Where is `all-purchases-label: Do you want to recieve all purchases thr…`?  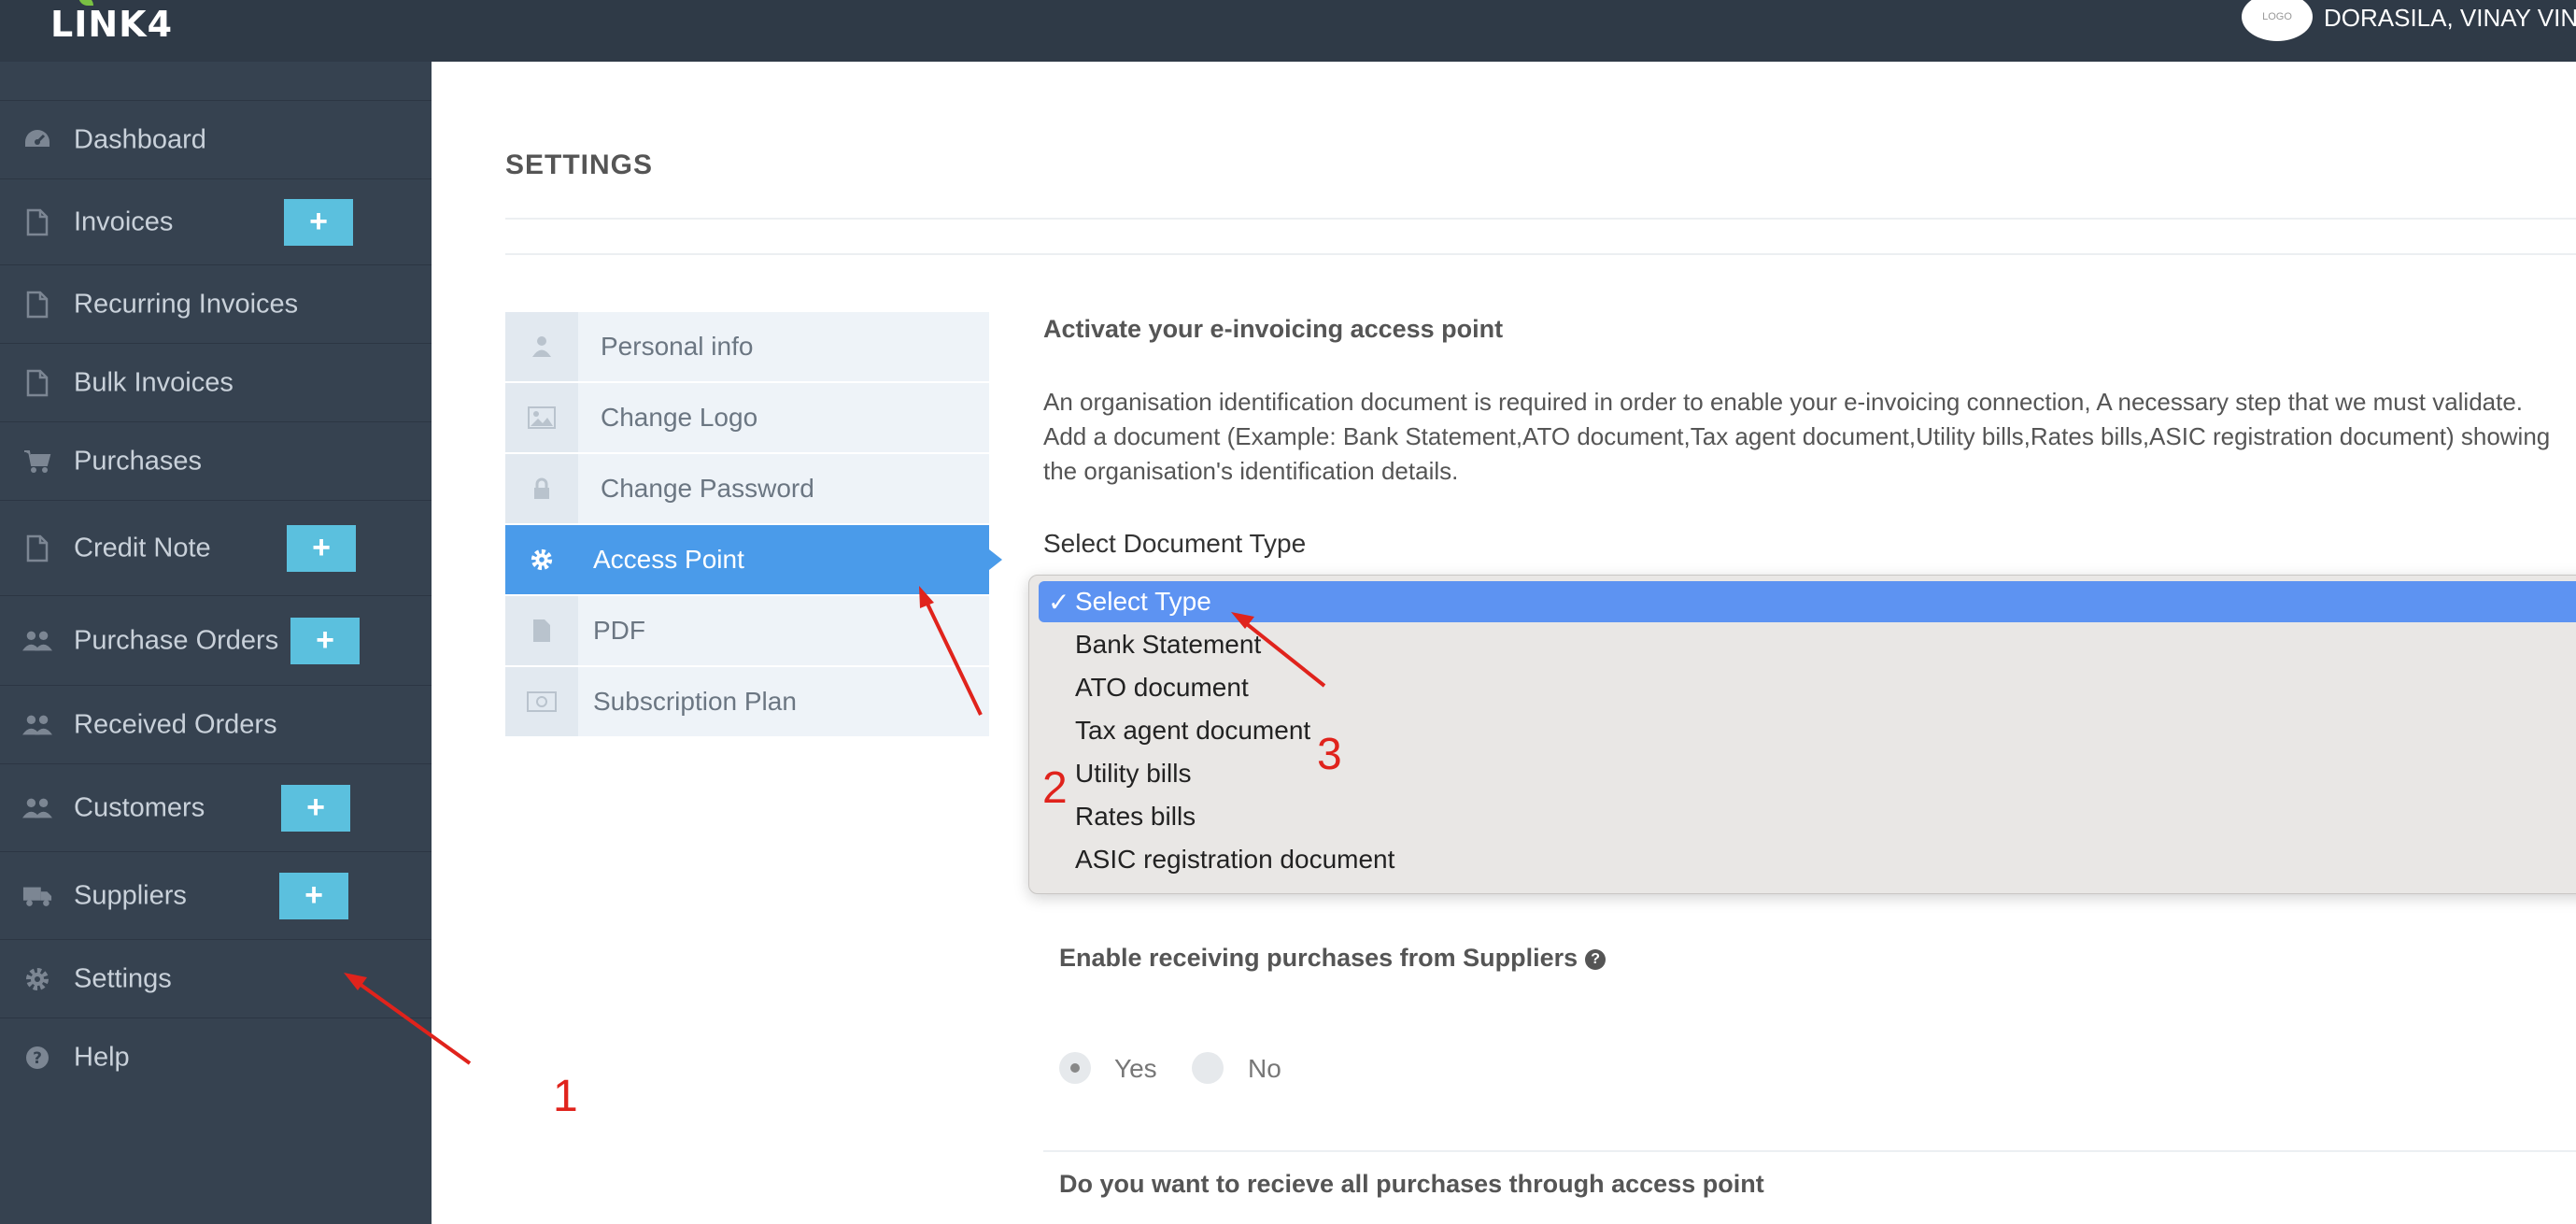 all-purchases-label: Do you want to recieve all purchases thr… is located at coordinates (1411, 1184).